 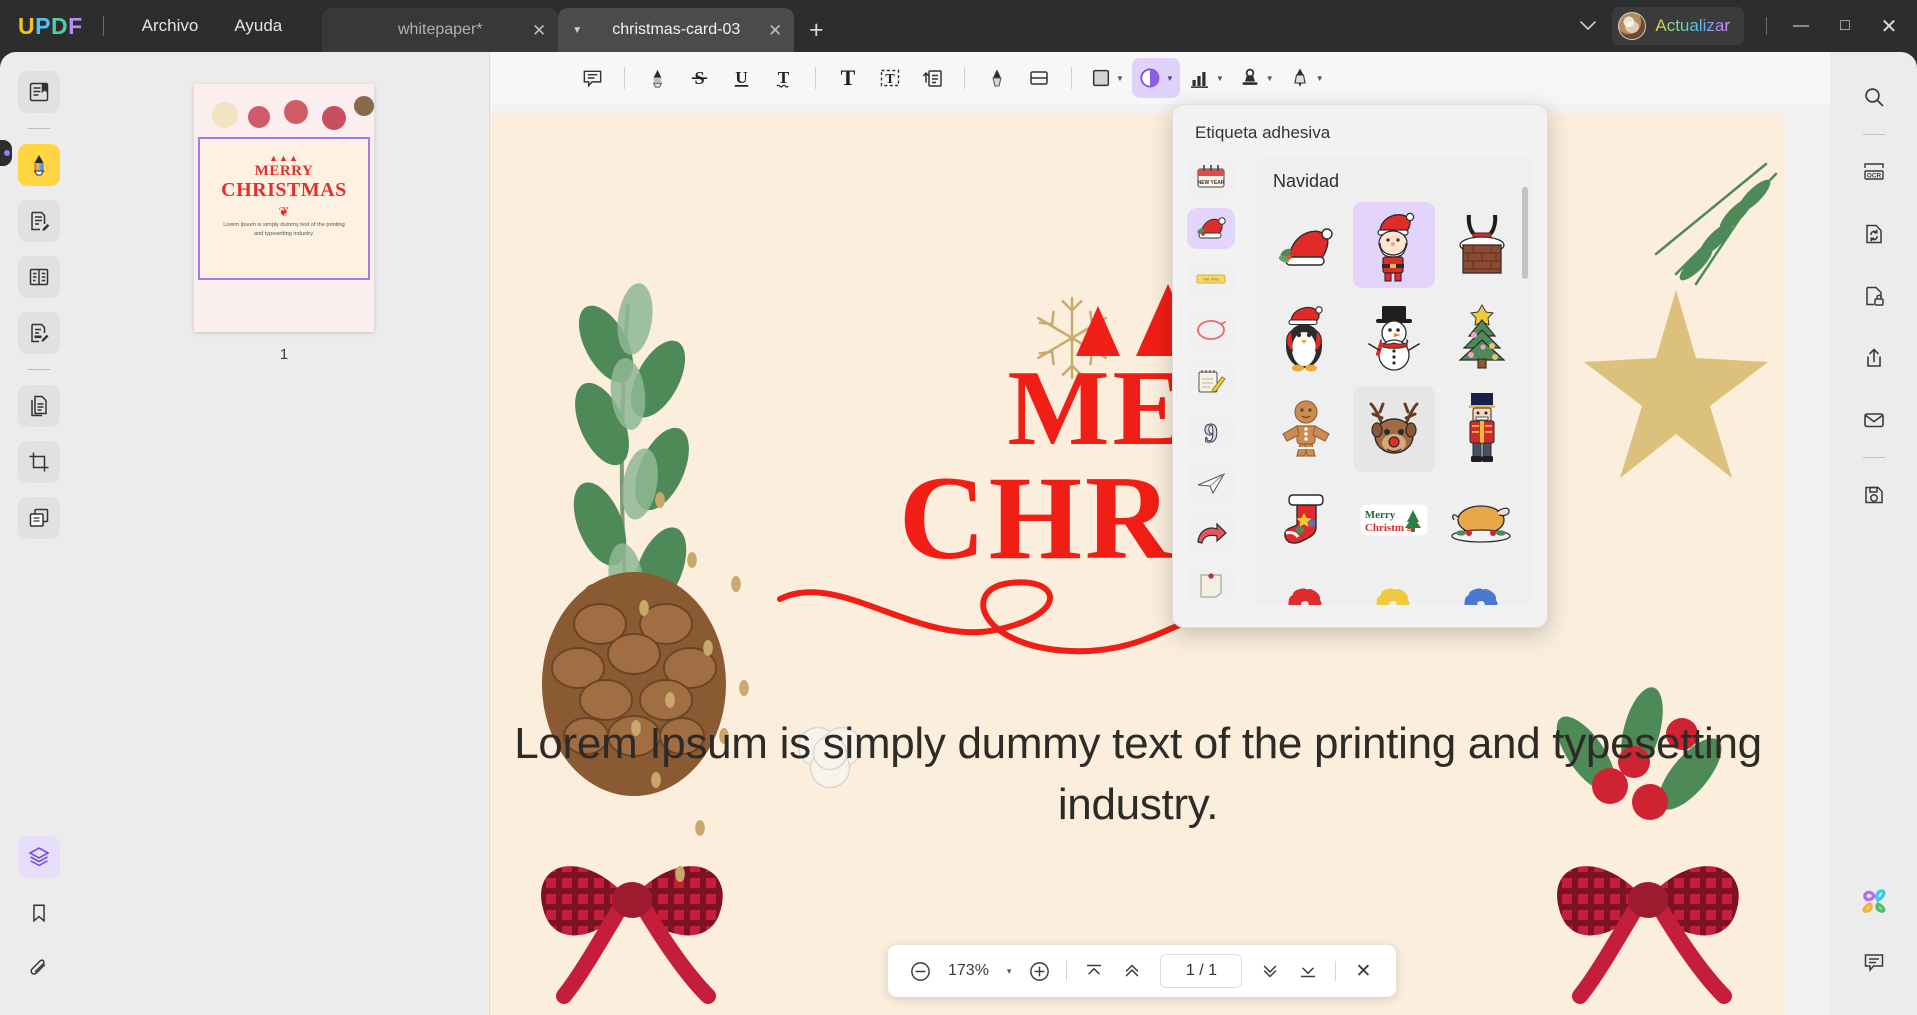 What do you see at coordinates (1874, 358) in the screenshot?
I see `right-item-share` at bounding box center [1874, 358].